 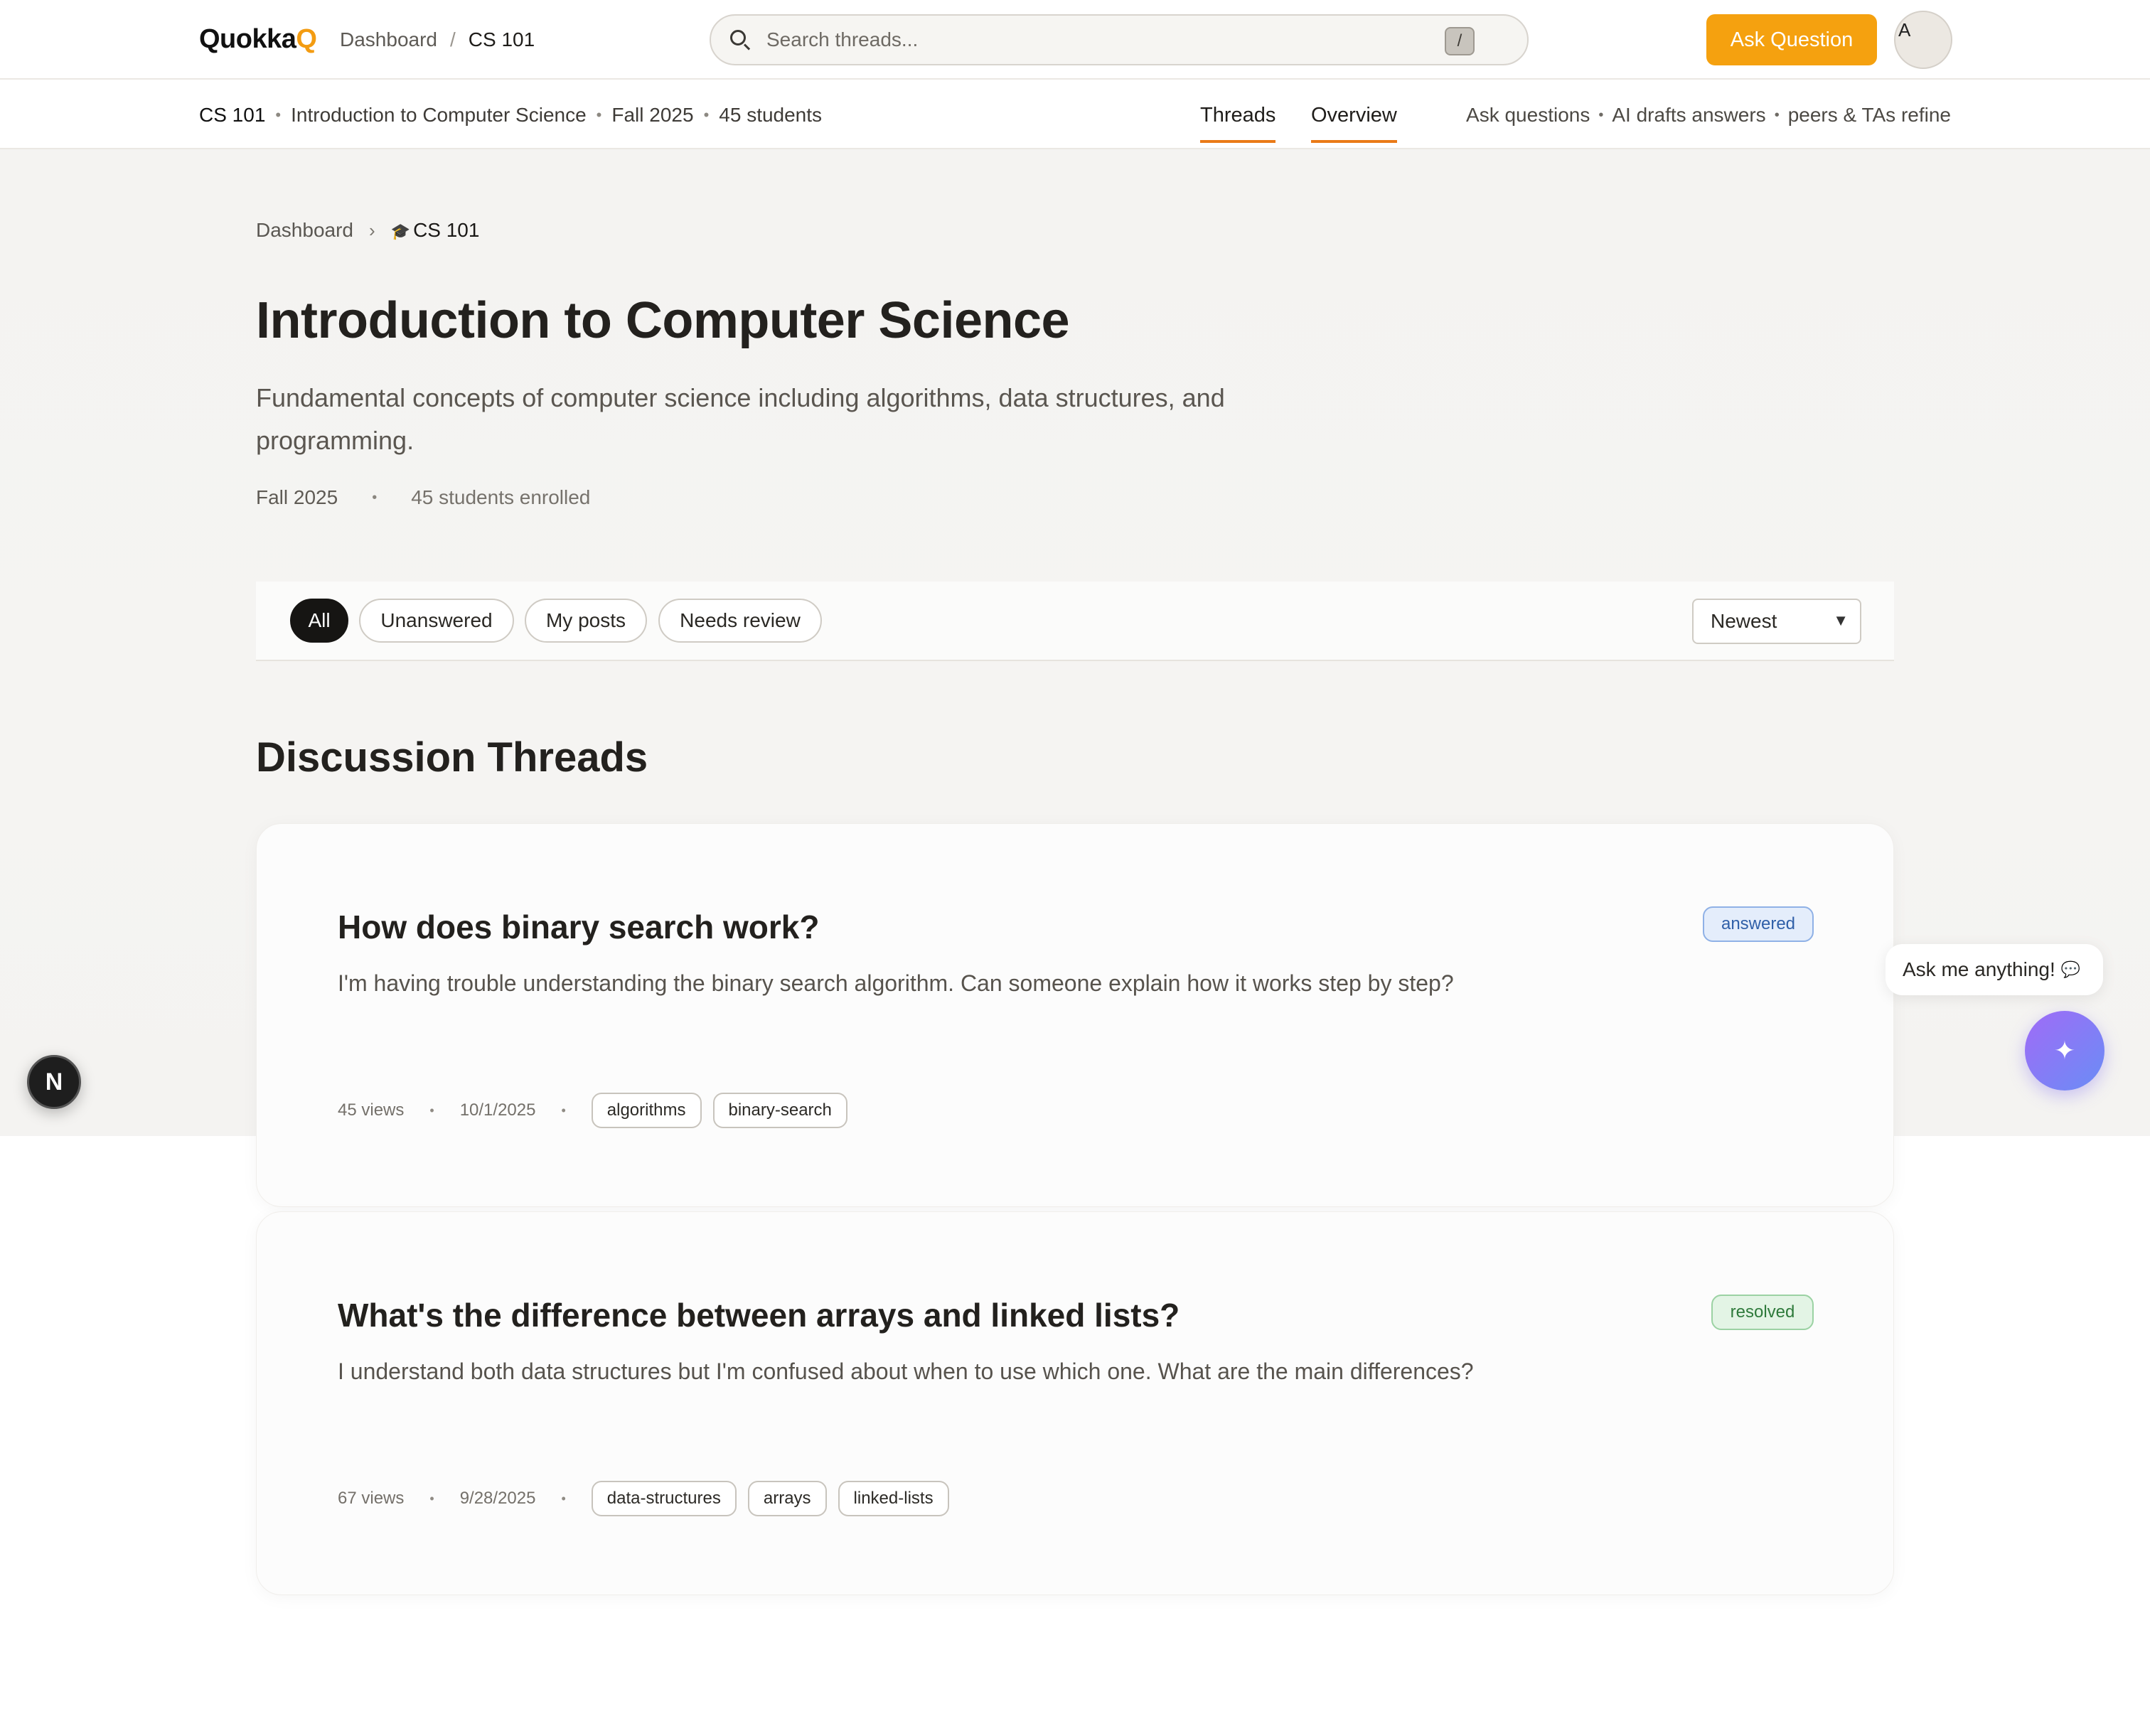 What do you see at coordinates (1460, 41) in the screenshot?
I see `search-shortcut-key: /` at bounding box center [1460, 41].